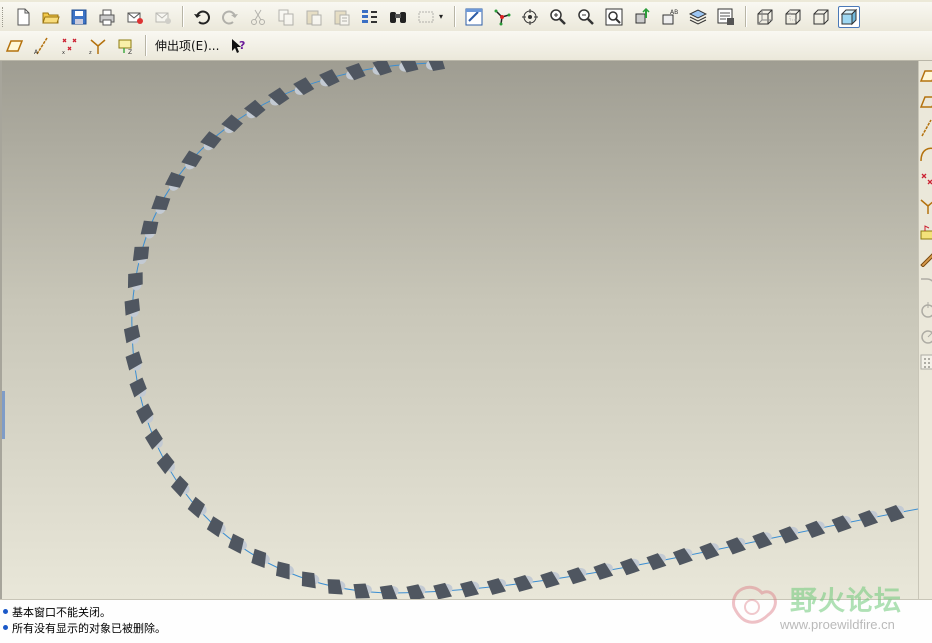 Image resolution: width=932 pixels, height=643 pixels. Describe the element at coordinates (126, 46) in the screenshot. I see `annotation-toggle: Z` at that location.